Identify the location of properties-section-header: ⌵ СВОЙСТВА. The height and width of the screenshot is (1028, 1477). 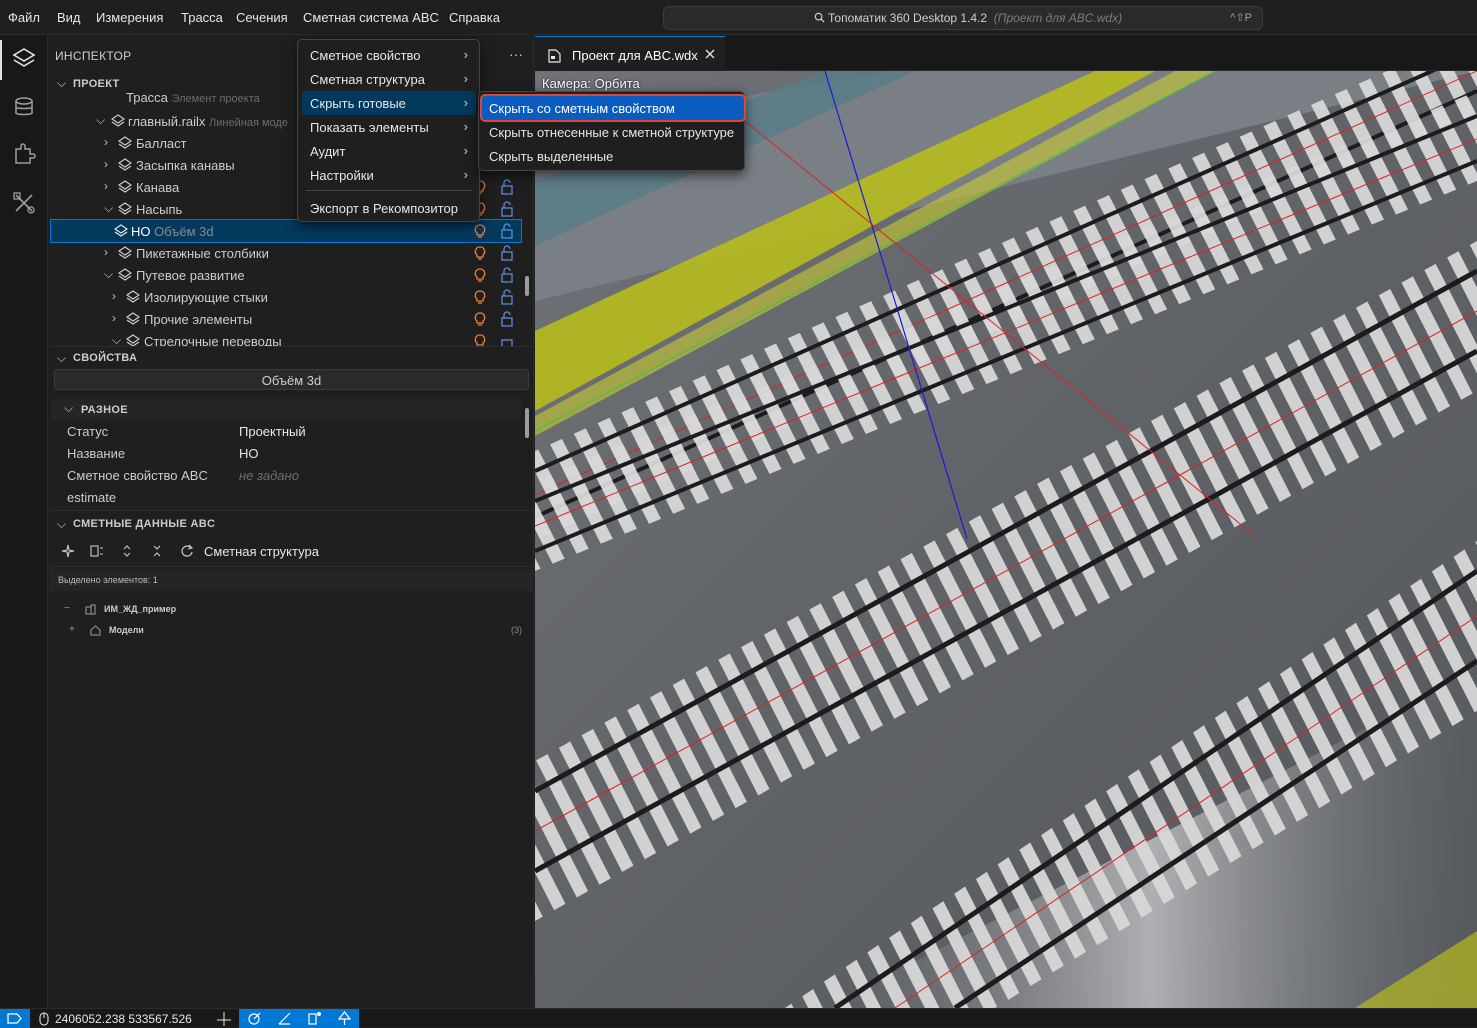
(286, 358).